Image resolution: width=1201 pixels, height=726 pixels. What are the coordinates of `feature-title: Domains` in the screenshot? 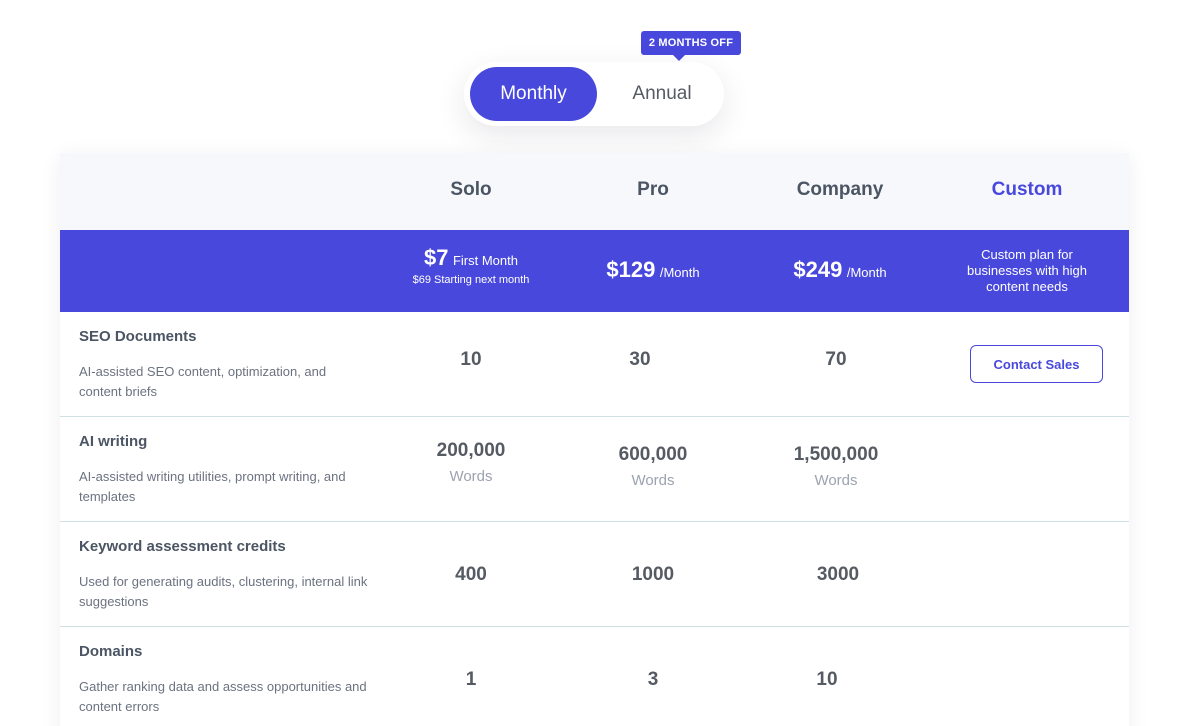 It's located at (111, 651).